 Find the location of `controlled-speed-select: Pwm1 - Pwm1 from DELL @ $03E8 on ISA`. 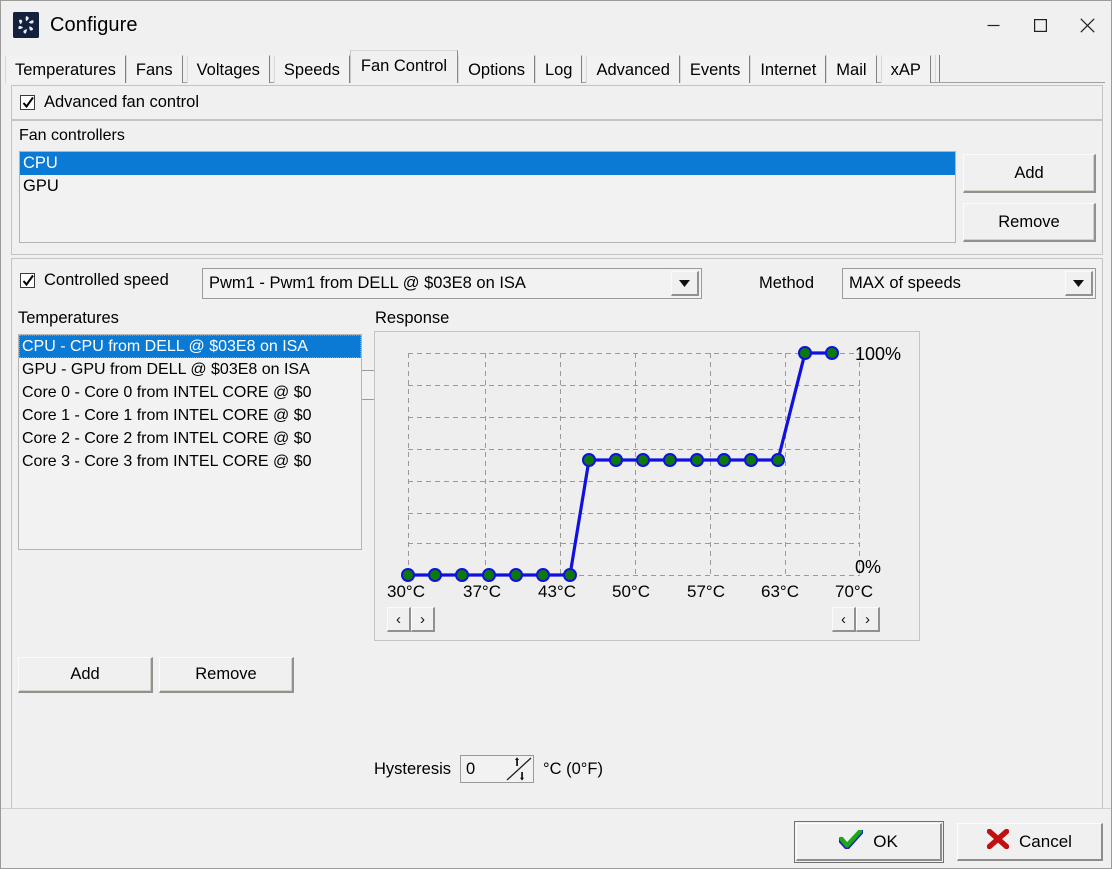

controlled-speed-select: Pwm1 - Pwm1 from DELL @ $03E8 on ISA is located at coordinates (452, 283).